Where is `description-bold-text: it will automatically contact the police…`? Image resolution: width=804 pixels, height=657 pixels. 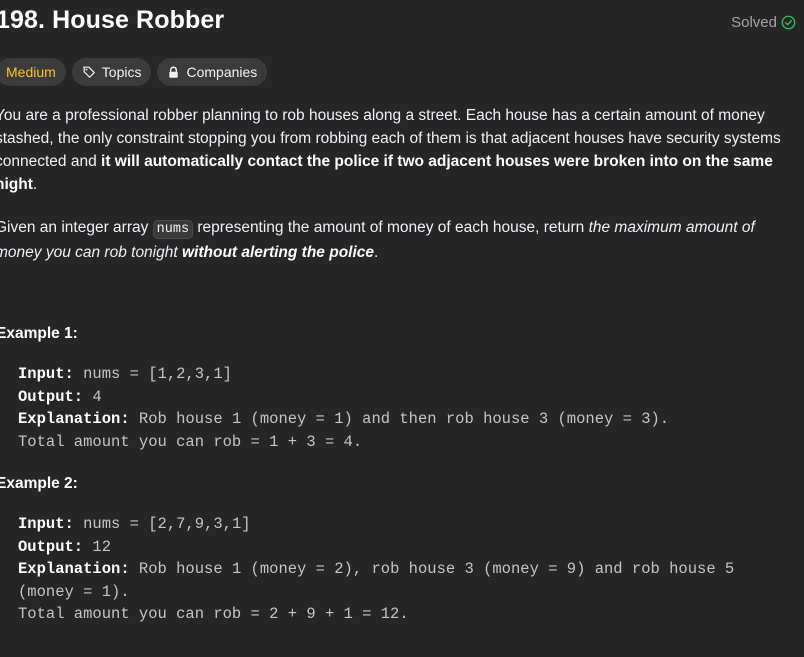 description-bold-text: it will automatically contact the police… is located at coordinates (386, 173).